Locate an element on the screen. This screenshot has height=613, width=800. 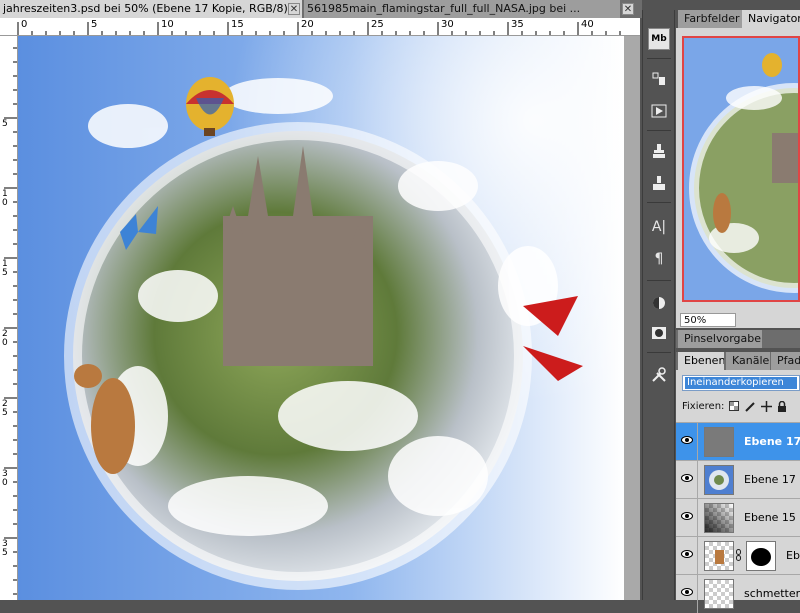
character-icon: A| is located at coordinates (659, 227).